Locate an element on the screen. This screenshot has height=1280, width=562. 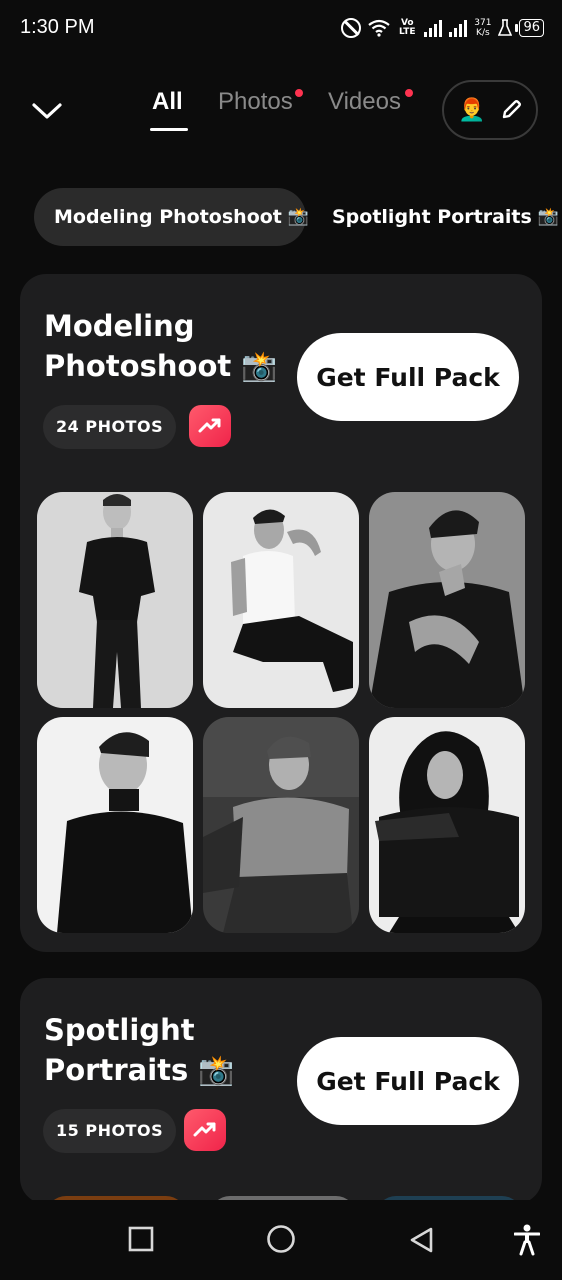
tab-active-indicator is located at coordinates (169, 129).